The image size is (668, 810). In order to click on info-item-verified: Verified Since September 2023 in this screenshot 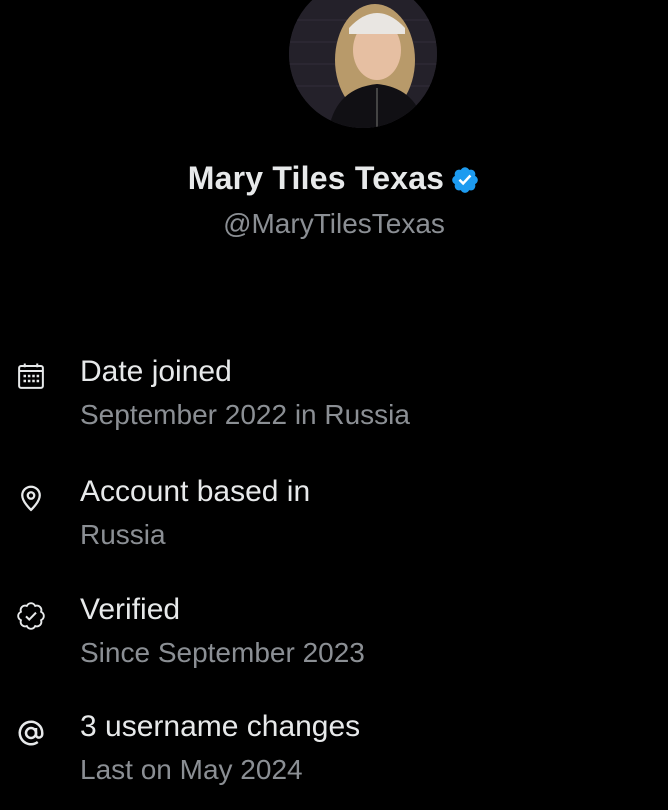, I will do `click(334, 643)`.